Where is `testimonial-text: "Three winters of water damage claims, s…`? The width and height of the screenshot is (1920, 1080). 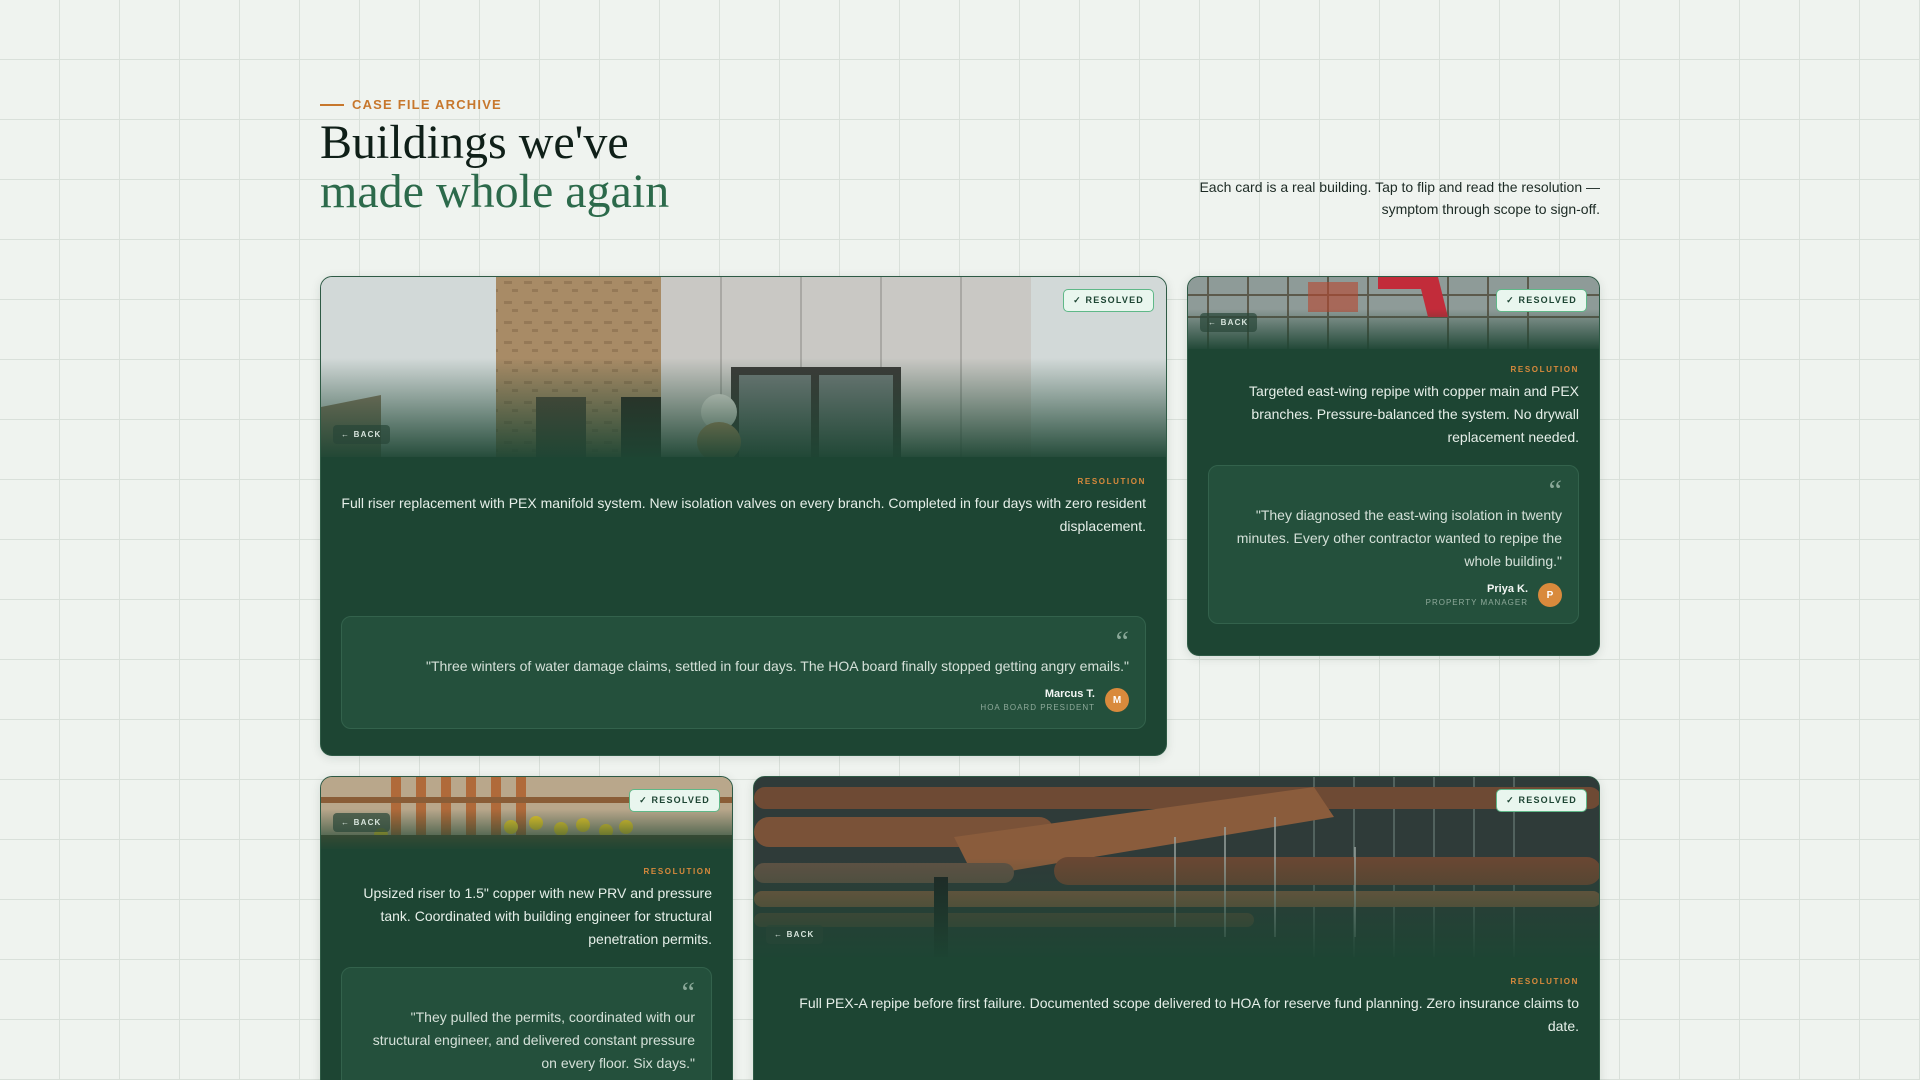
testimonial-text: "Three winters of water damage claims, s… is located at coordinates (777, 666).